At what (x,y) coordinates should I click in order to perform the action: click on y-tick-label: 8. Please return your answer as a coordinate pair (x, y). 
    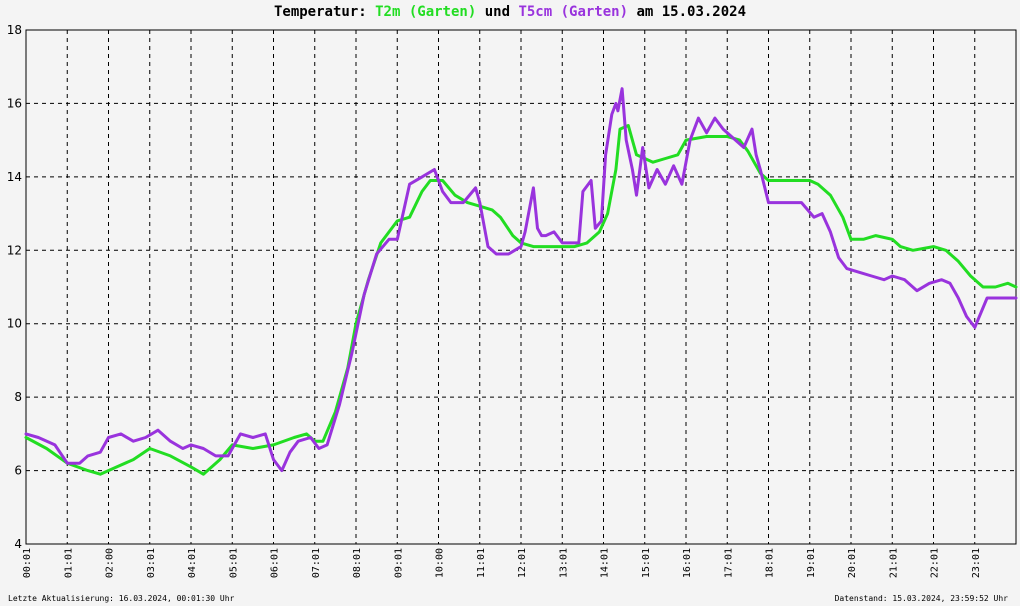
    Looking at the image, I should click on (18, 397).